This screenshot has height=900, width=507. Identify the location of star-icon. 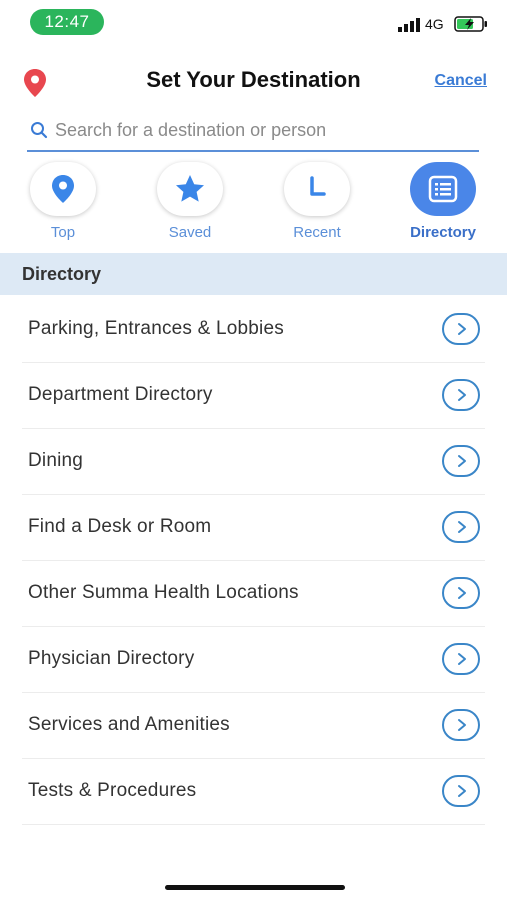
(190, 188).